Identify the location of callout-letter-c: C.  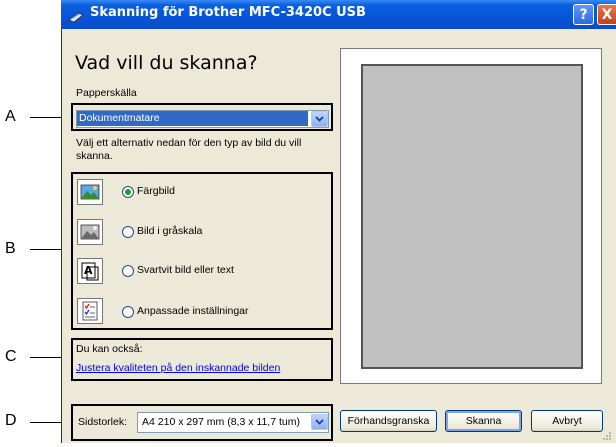
(11, 356).